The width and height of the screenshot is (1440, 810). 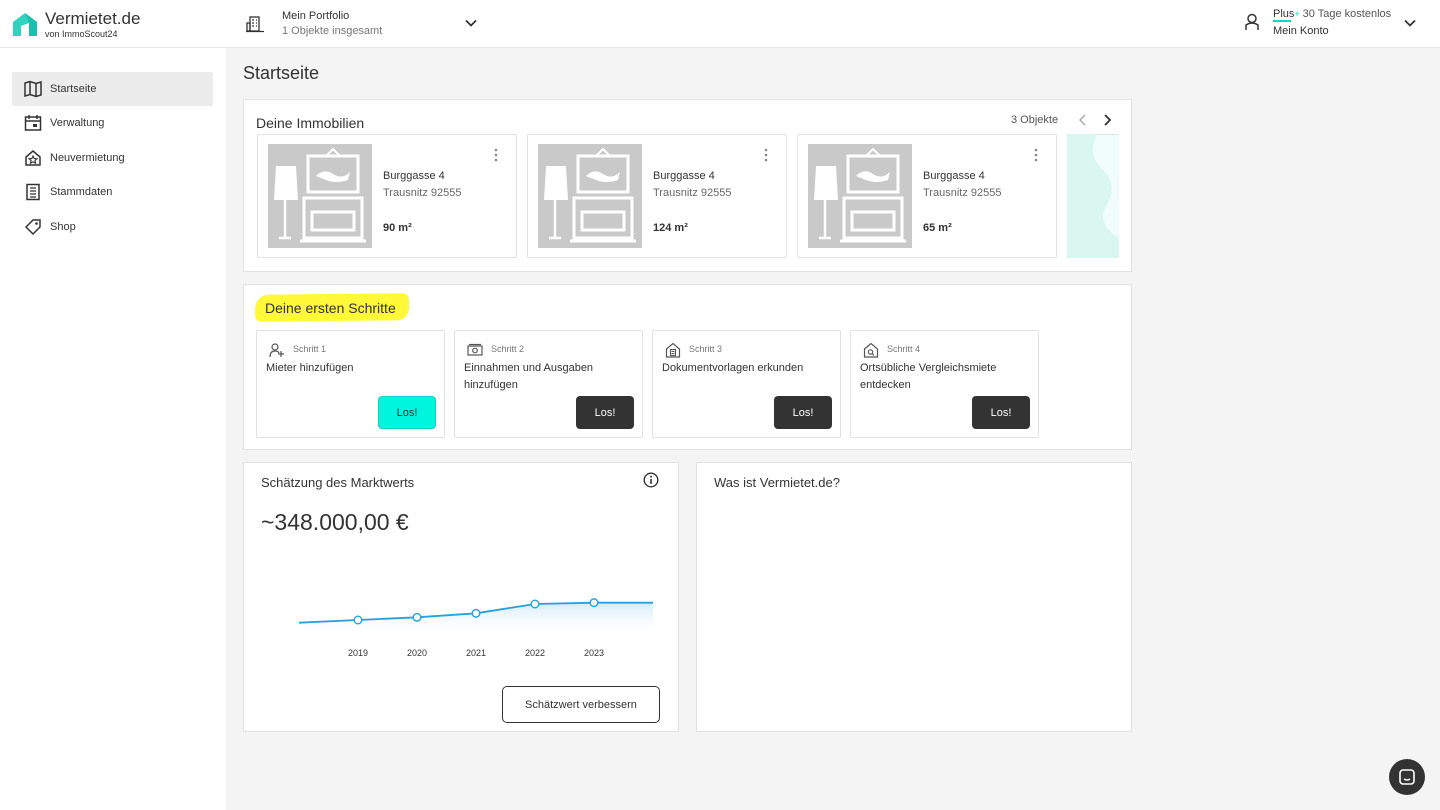 What do you see at coordinates (471, 23) in the screenshot?
I see `chevron-down-icon` at bounding box center [471, 23].